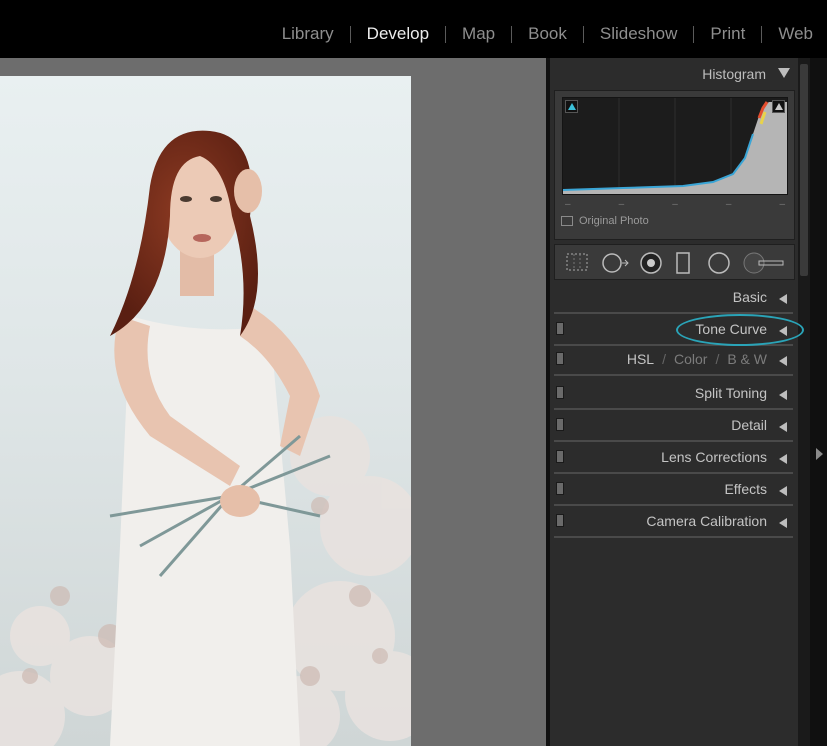 This screenshot has width=827, height=746. I want to click on camera-calibration-panel-header: Camera Calibration, so click(673, 523).